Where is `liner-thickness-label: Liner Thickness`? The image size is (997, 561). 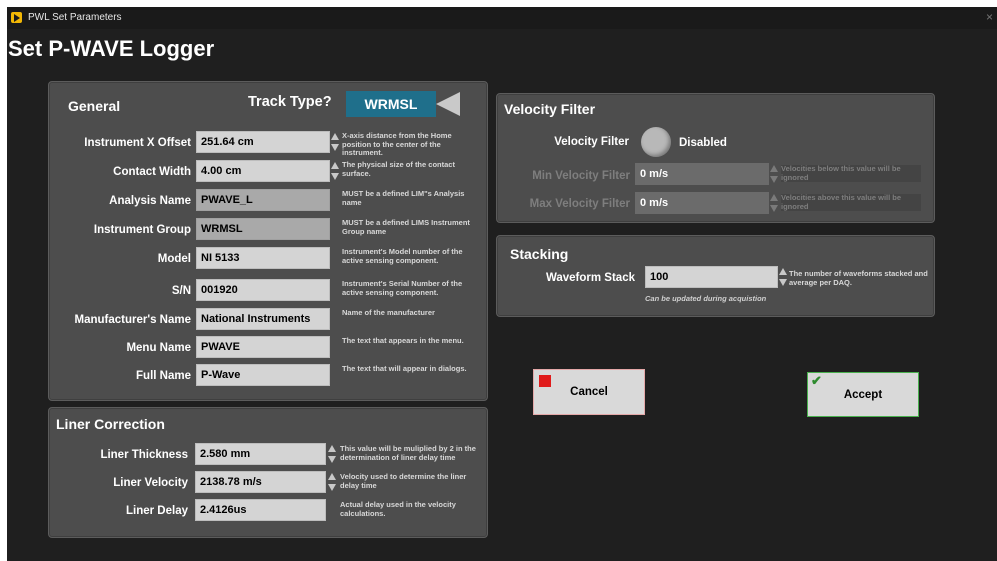
liner-thickness-label: Liner Thickness is located at coordinates (144, 455).